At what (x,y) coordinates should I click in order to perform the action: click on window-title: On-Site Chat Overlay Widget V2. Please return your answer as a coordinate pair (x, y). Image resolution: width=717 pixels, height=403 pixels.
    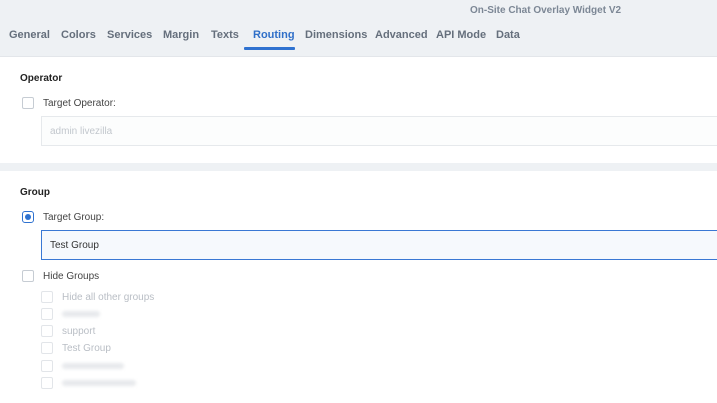
    Looking at the image, I should click on (546, 10).